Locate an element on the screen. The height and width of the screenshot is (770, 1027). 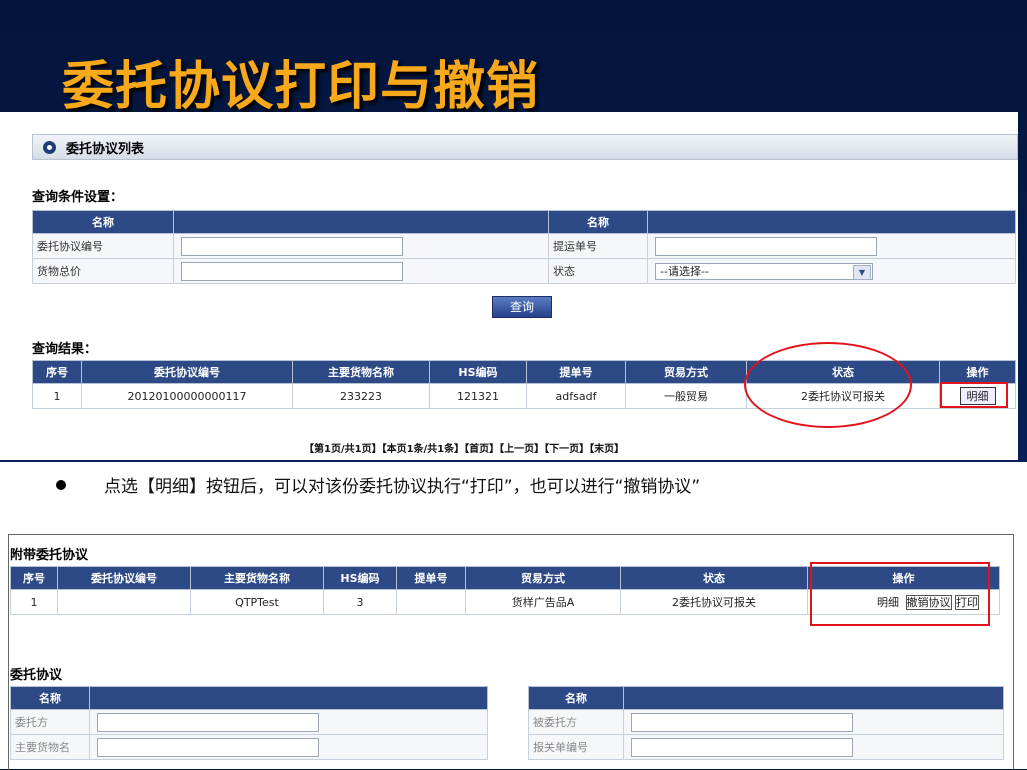
declaration-no-label: 报关单编号 is located at coordinates (576, 747).